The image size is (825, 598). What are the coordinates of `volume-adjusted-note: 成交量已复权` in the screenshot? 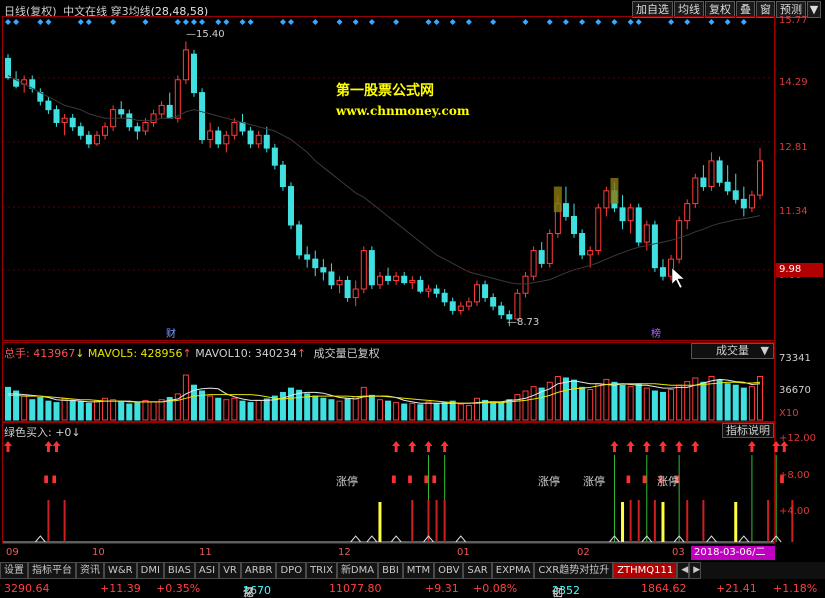 It's located at (346, 353).